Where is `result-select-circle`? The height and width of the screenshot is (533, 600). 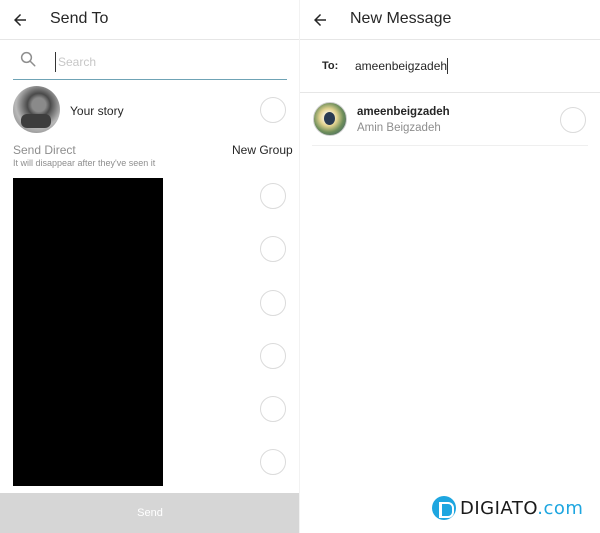 result-select-circle is located at coordinates (573, 120).